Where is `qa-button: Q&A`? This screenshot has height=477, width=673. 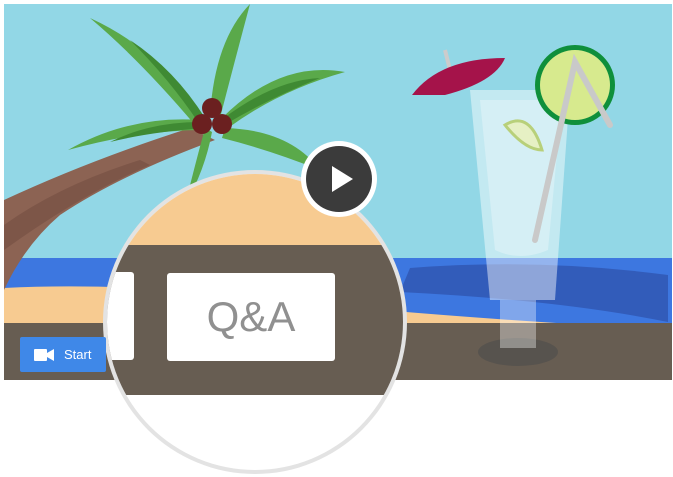
qa-button: Q&A is located at coordinates (251, 317).